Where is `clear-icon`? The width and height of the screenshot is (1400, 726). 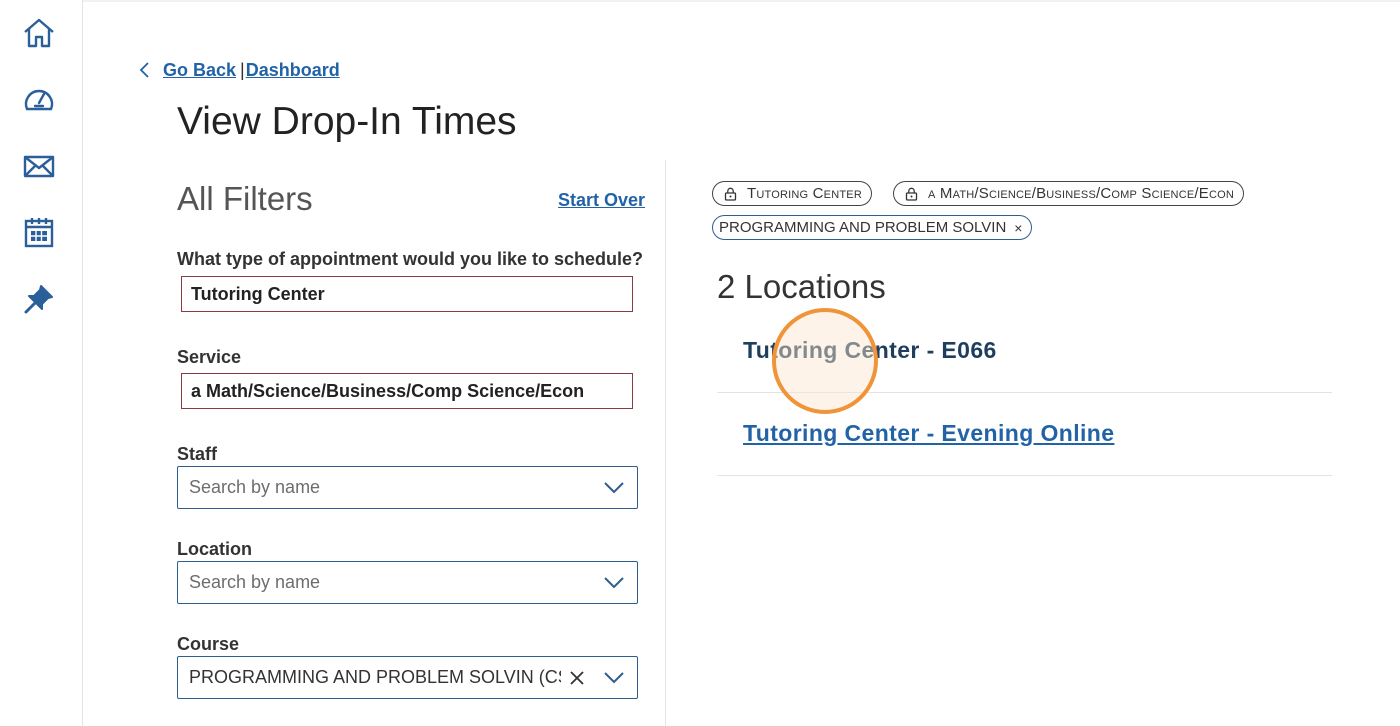 clear-icon is located at coordinates (577, 678).